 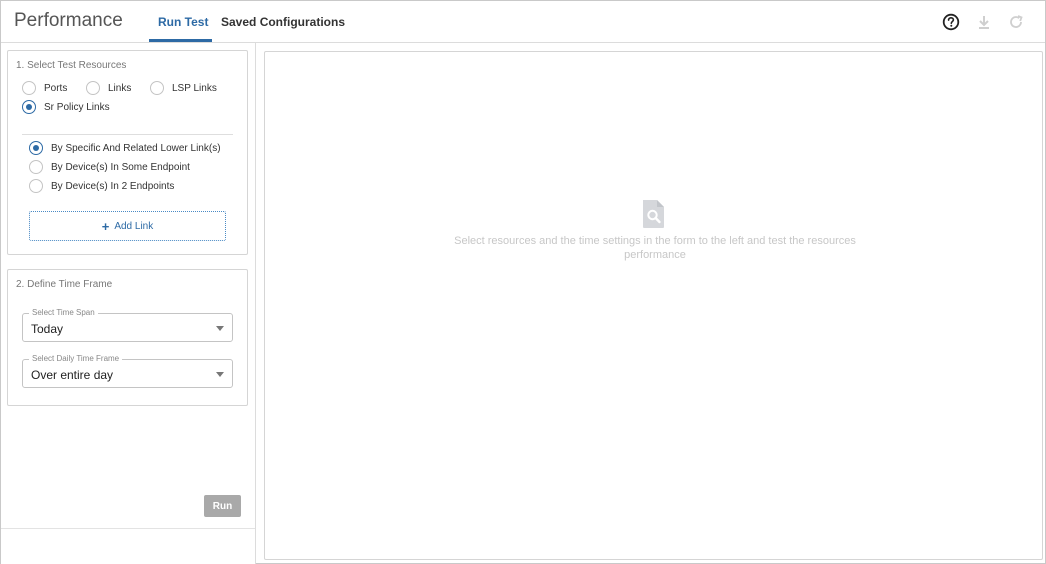 I want to click on radio-lsp-links: LSP Links, so click(x=183, y=88).